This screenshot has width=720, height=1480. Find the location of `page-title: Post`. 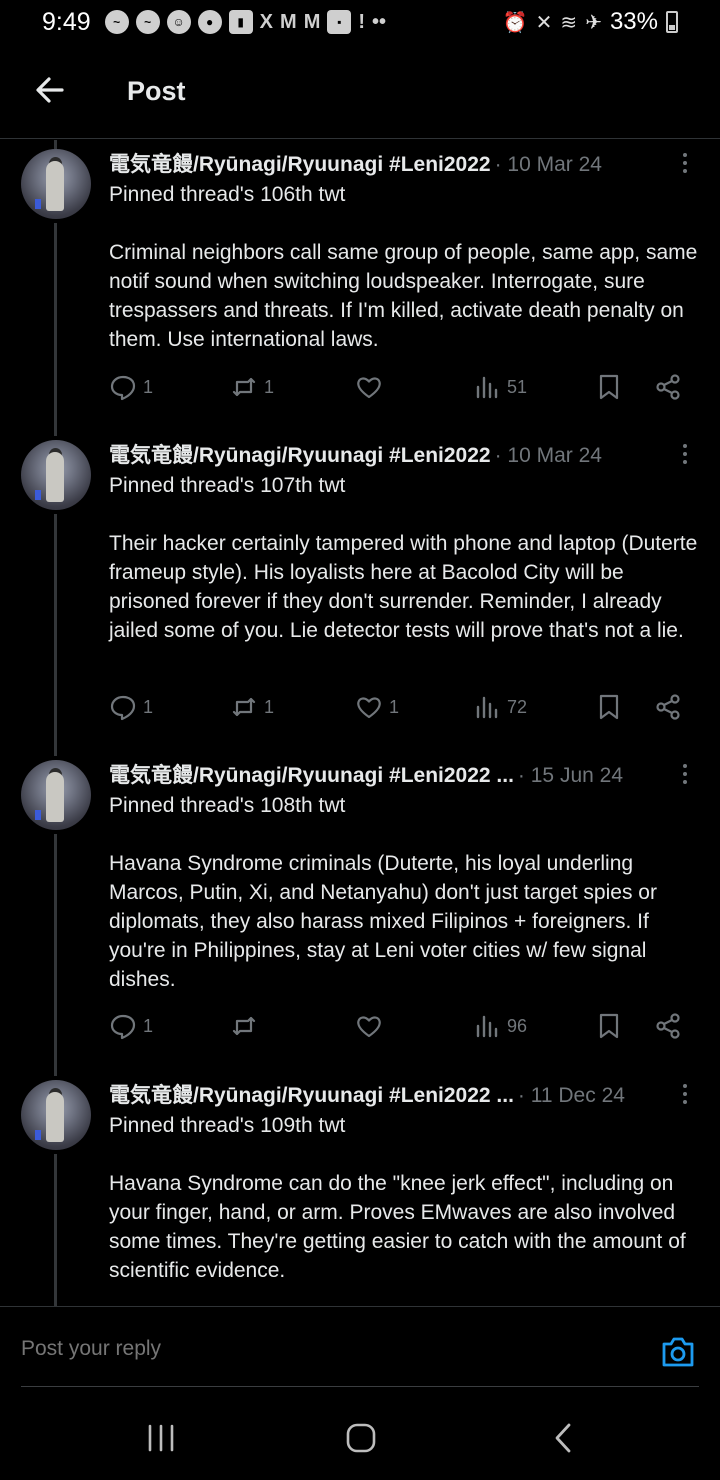

page-title: Post is located at coordinates (156, 91).